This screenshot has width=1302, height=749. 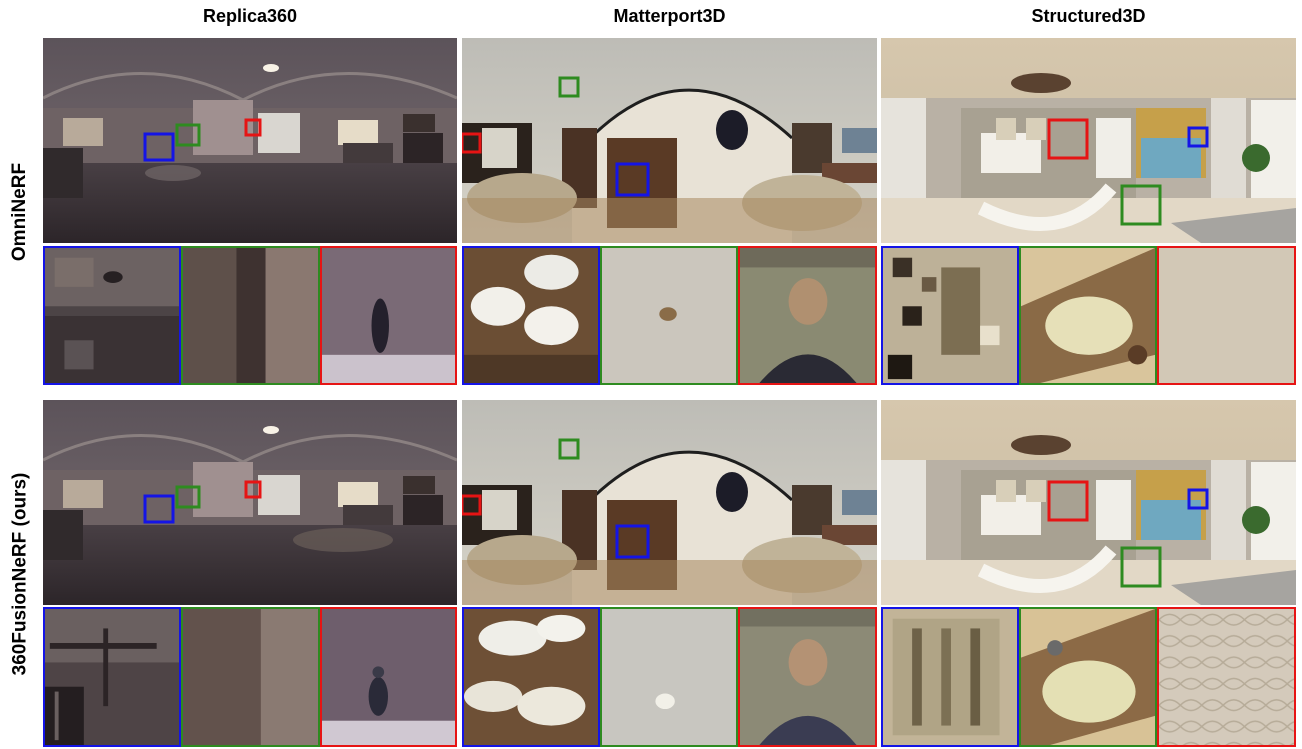 What do you see at coordinates (388, 315) in the screenshot?
I see `crop-replica360-omninerf-red` at bounding box center [388, 315].